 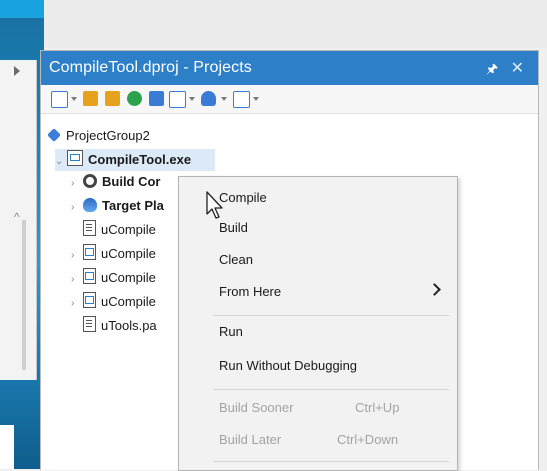 I want to click on tree-item-build-config: › Build Cor, so click(x=116, y=182).